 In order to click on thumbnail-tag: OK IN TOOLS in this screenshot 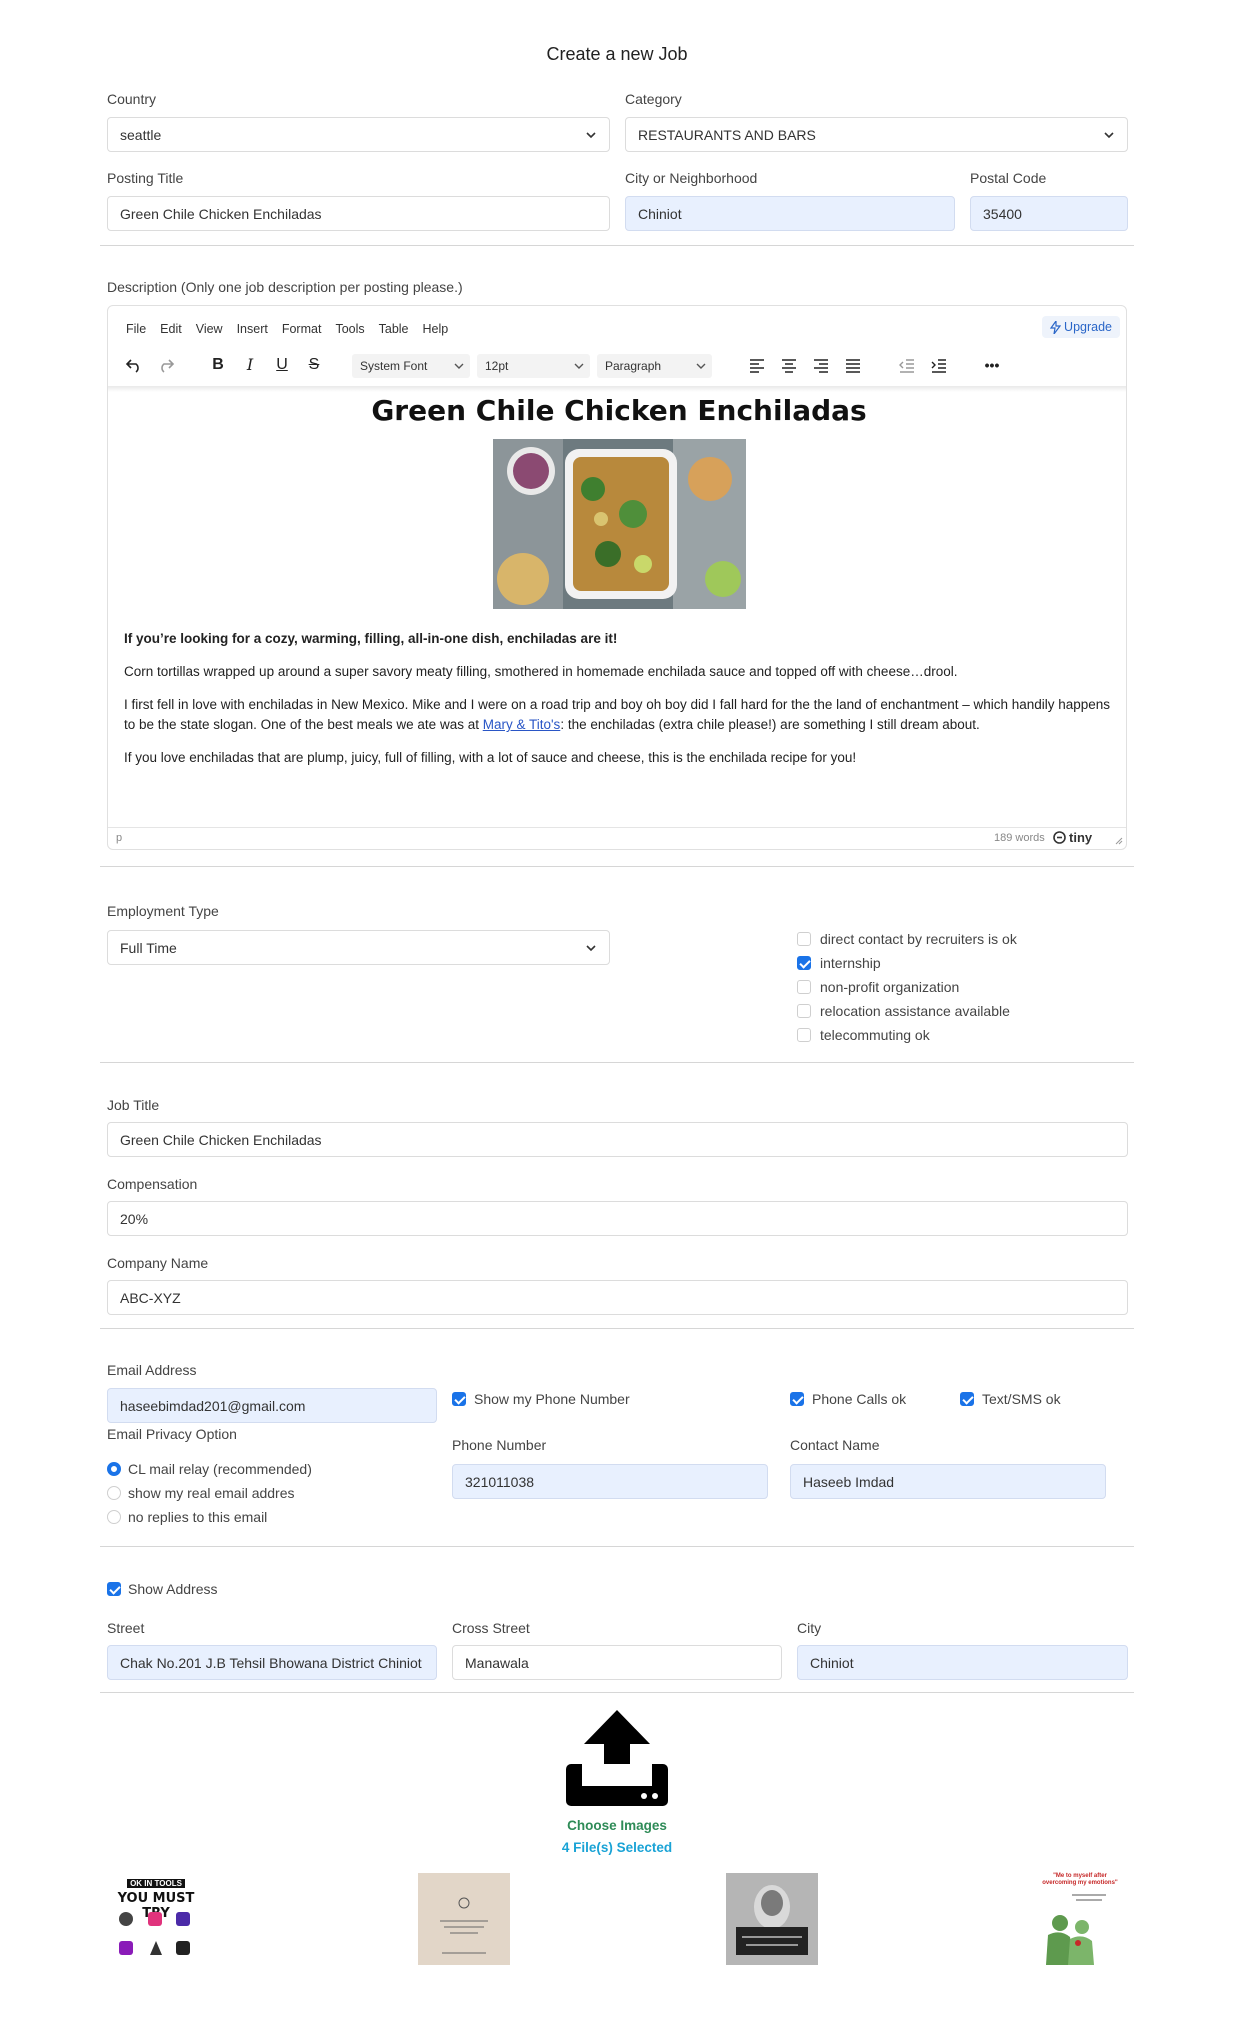, I will do `click(156, 1883)`.